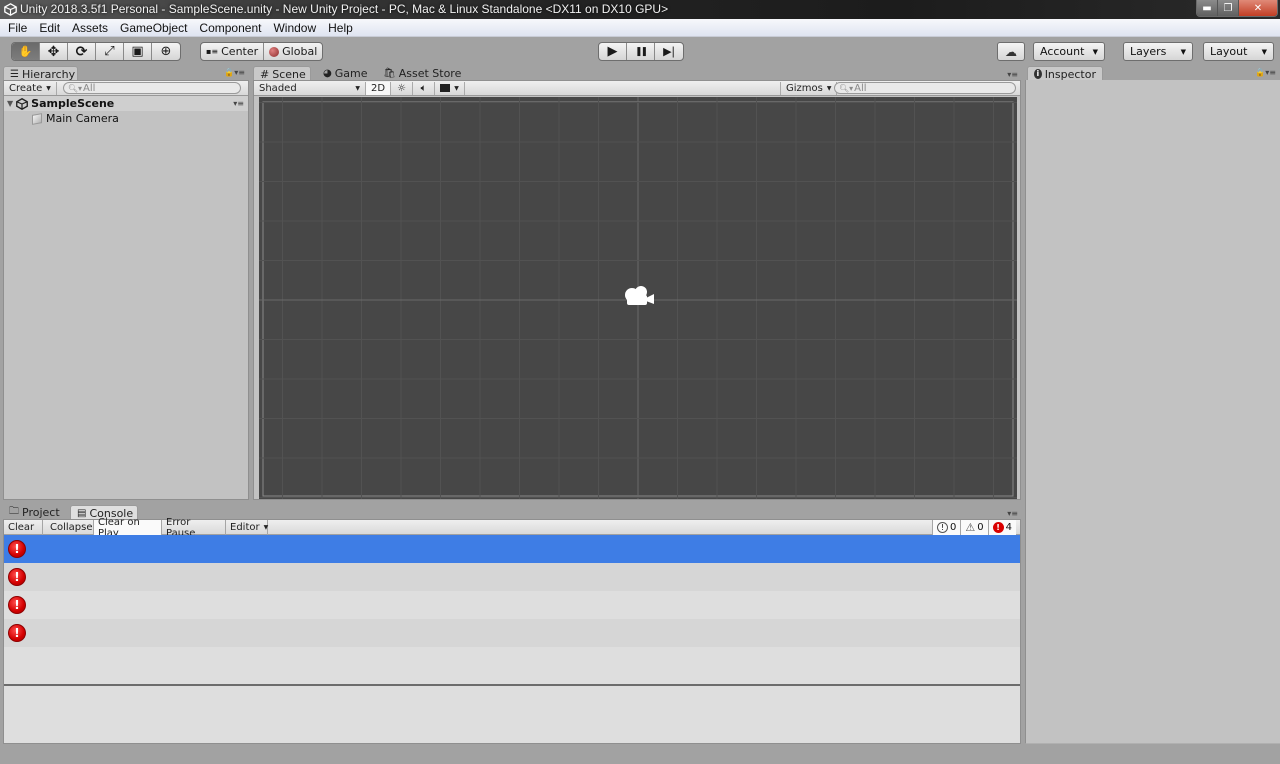 Image resolution: width=1280 pixels, height=764 pixels. What do you see at coordinates (1001, 527) in the screenshot?
I see `error-count-toggle: ! 4` at bounding box center [1001, 527].